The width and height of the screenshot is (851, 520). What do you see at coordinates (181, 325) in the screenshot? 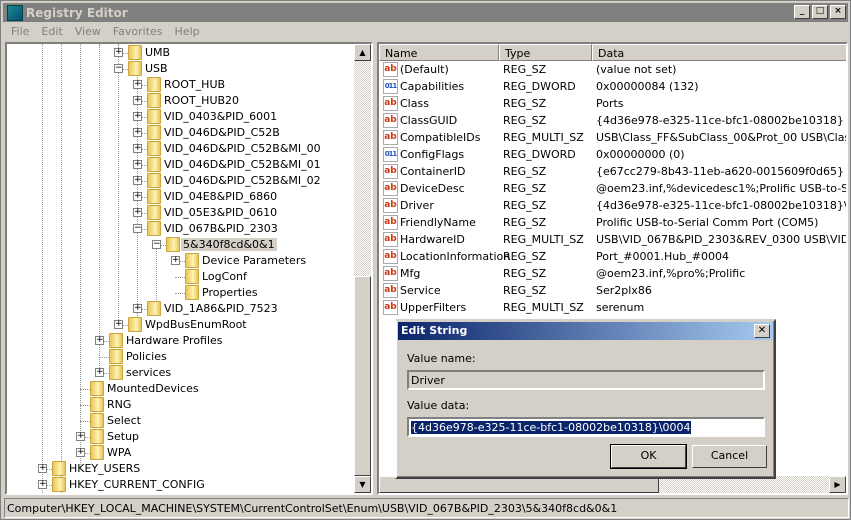
I see `tree-node: + WpdBusEnumRoot` at bounding box center [181, 325].